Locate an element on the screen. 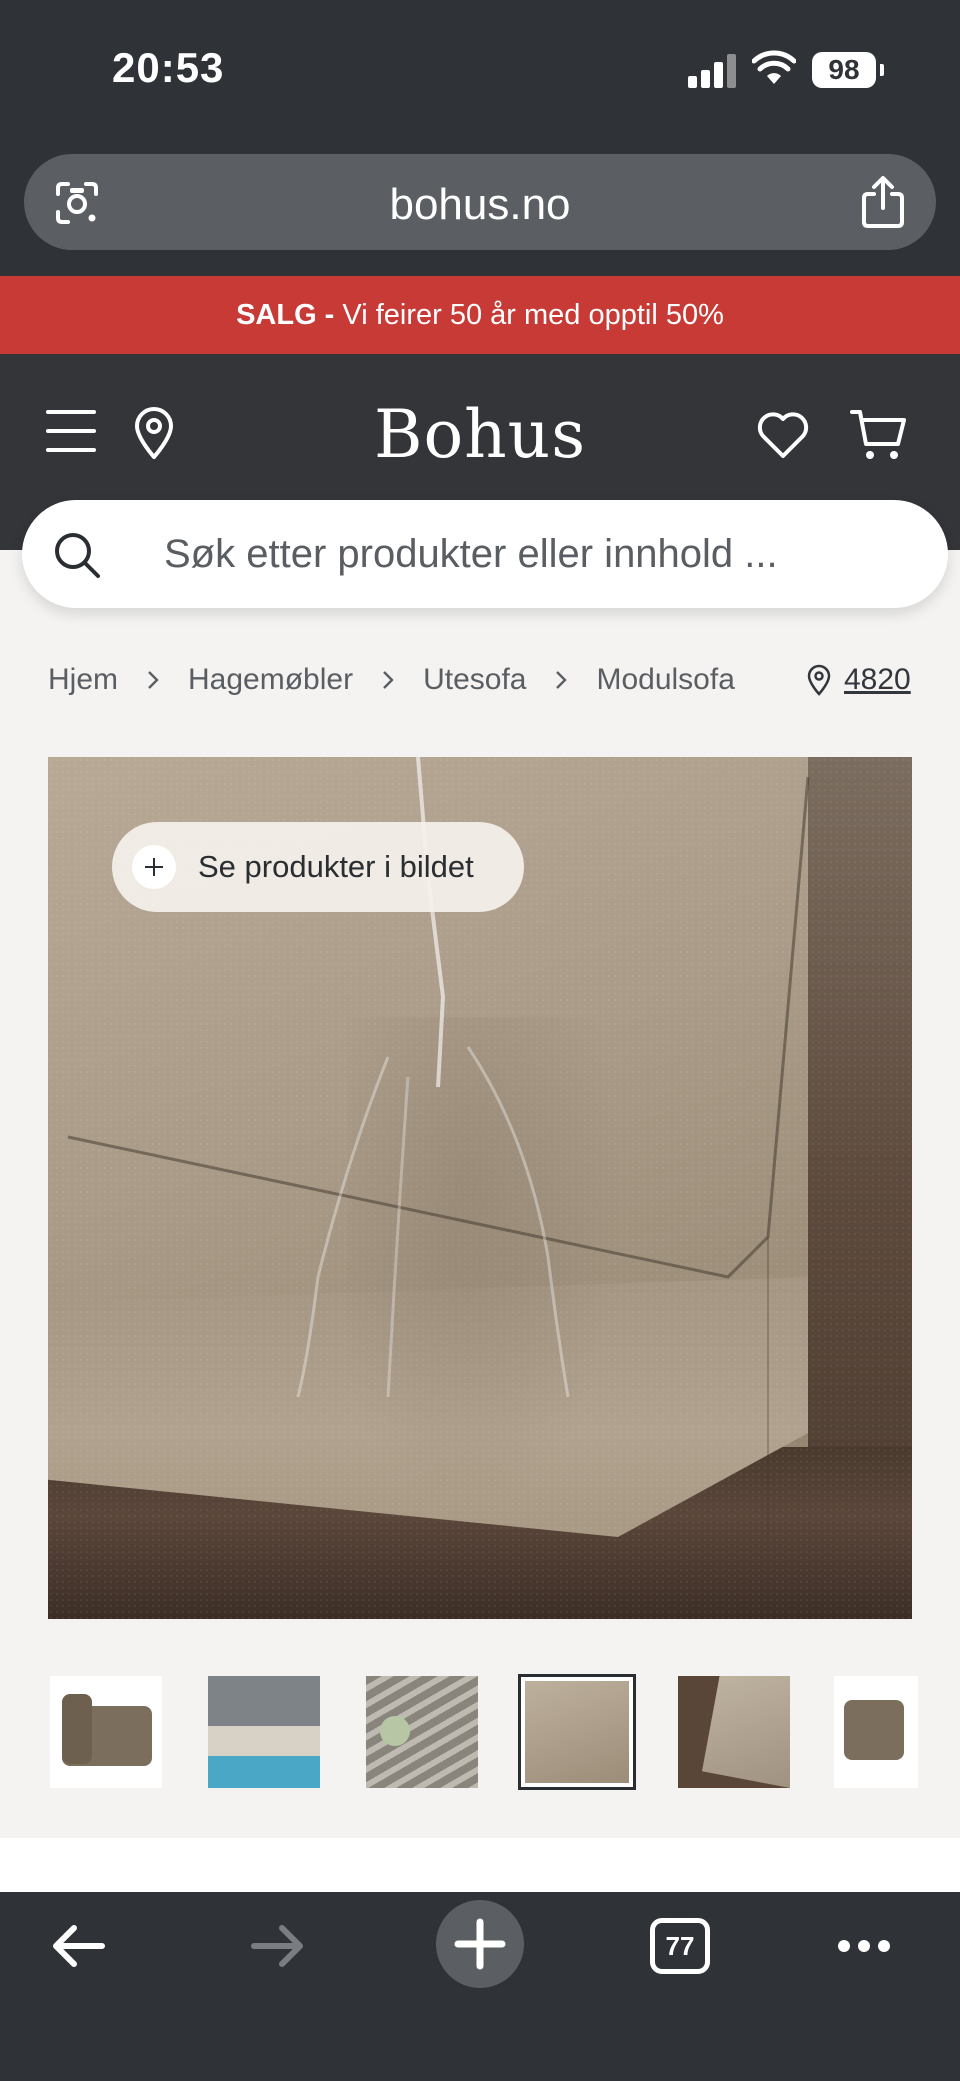  breadcrumb-home: Hjem is located at coordinates (83, 680).